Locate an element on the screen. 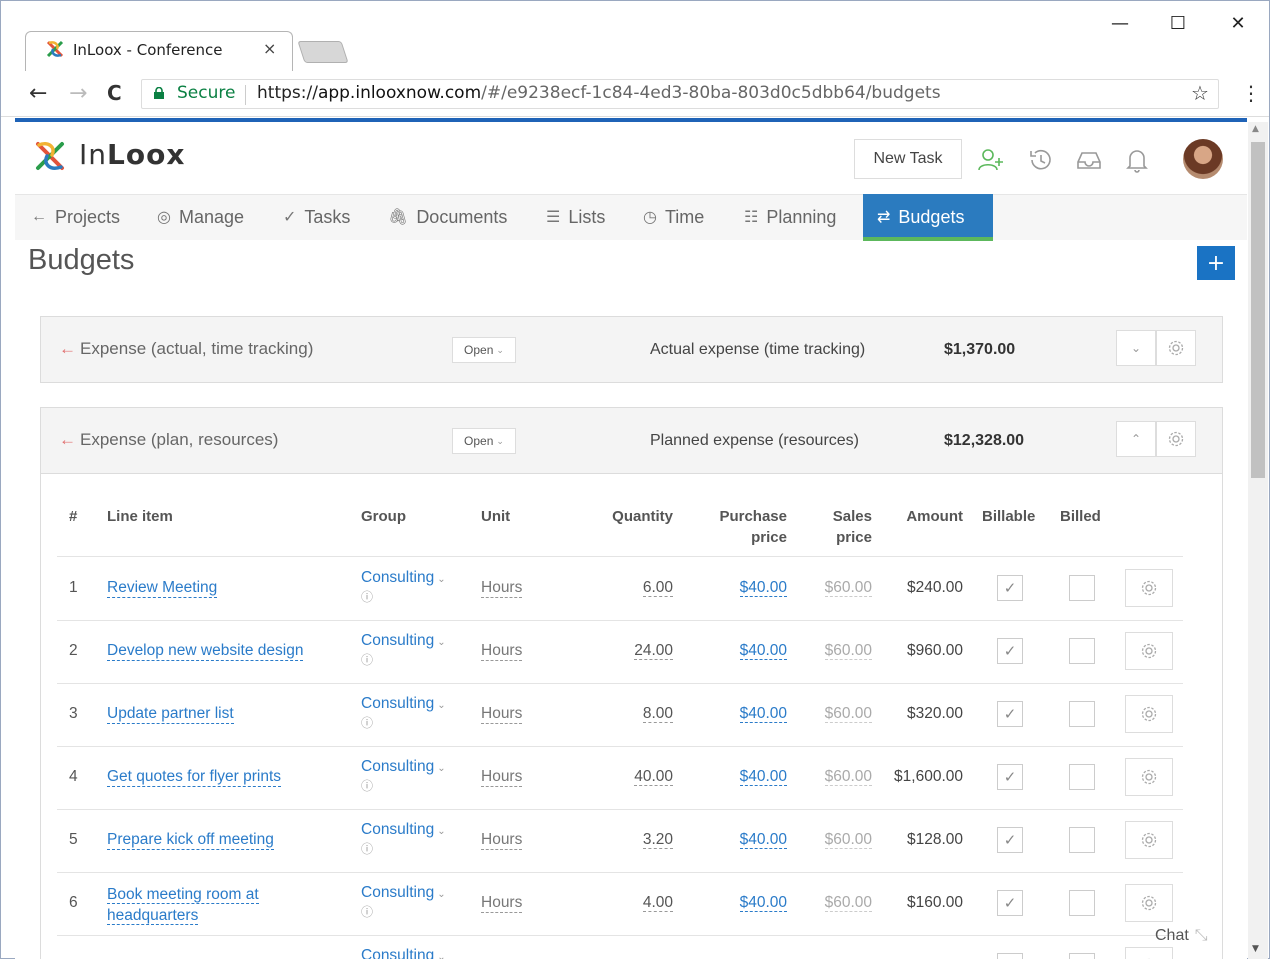 This screenshot has height=959, width=1270. minimize-icon: — is located at coordinates (1120, 23).